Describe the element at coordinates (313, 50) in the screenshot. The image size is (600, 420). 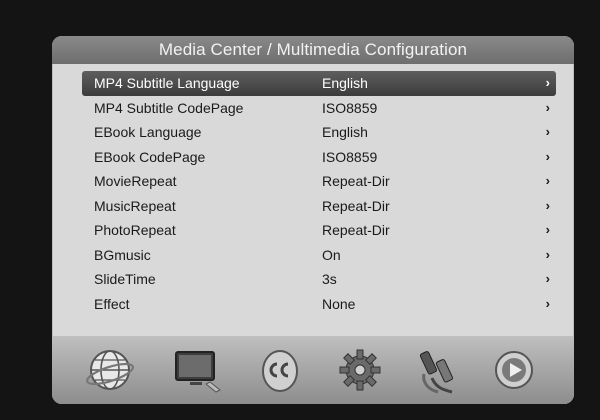
I see `page-title: Media Center / Multimedia Configuration` at that location.